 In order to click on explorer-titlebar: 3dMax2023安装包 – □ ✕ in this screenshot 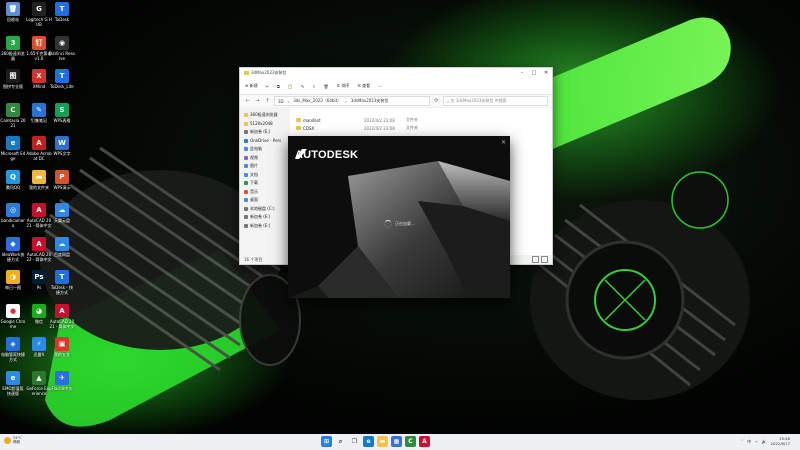, I will do `click(396, 73)`.